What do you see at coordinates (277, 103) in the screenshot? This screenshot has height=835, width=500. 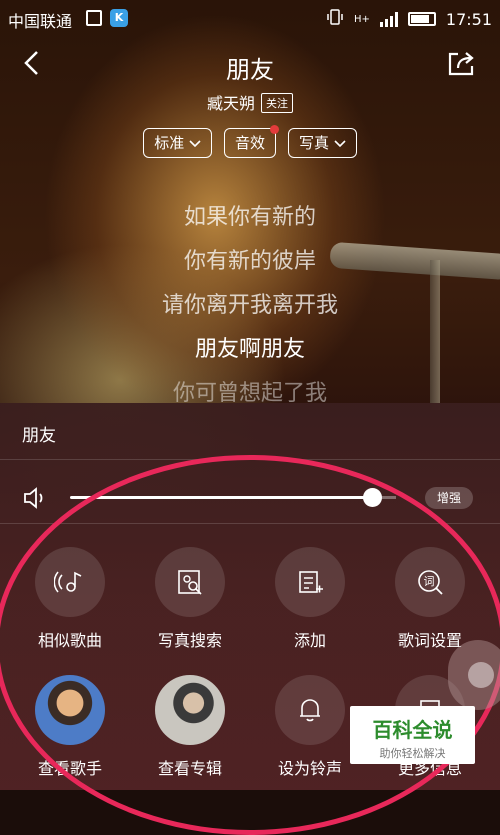 I see `follow-button: 关注` at bounding box center [277, 103].